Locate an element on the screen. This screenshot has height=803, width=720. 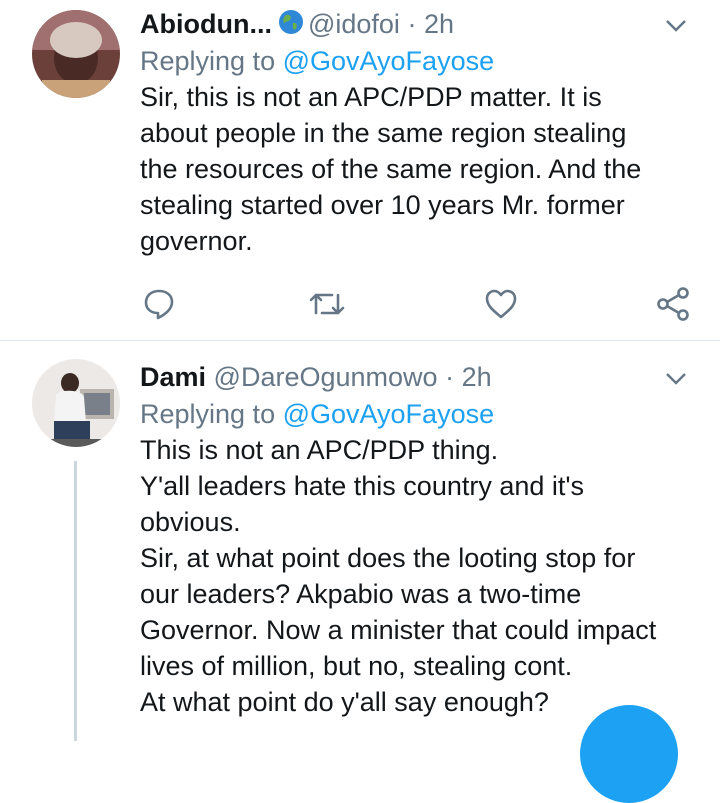
user-handle: @idofoi is located at coordinates (354, 24).